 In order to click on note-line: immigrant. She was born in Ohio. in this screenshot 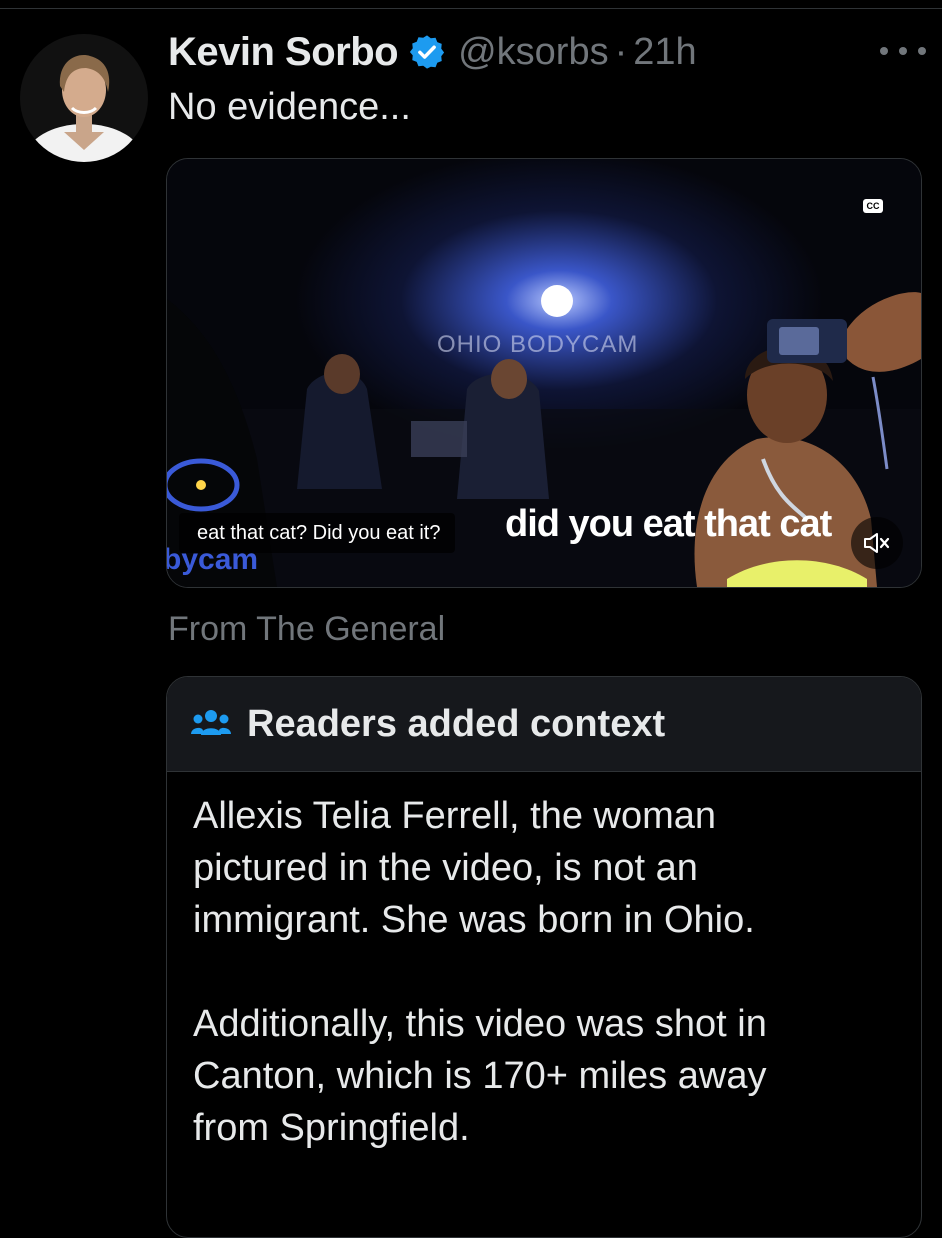, I will do `click(474, 920)`.